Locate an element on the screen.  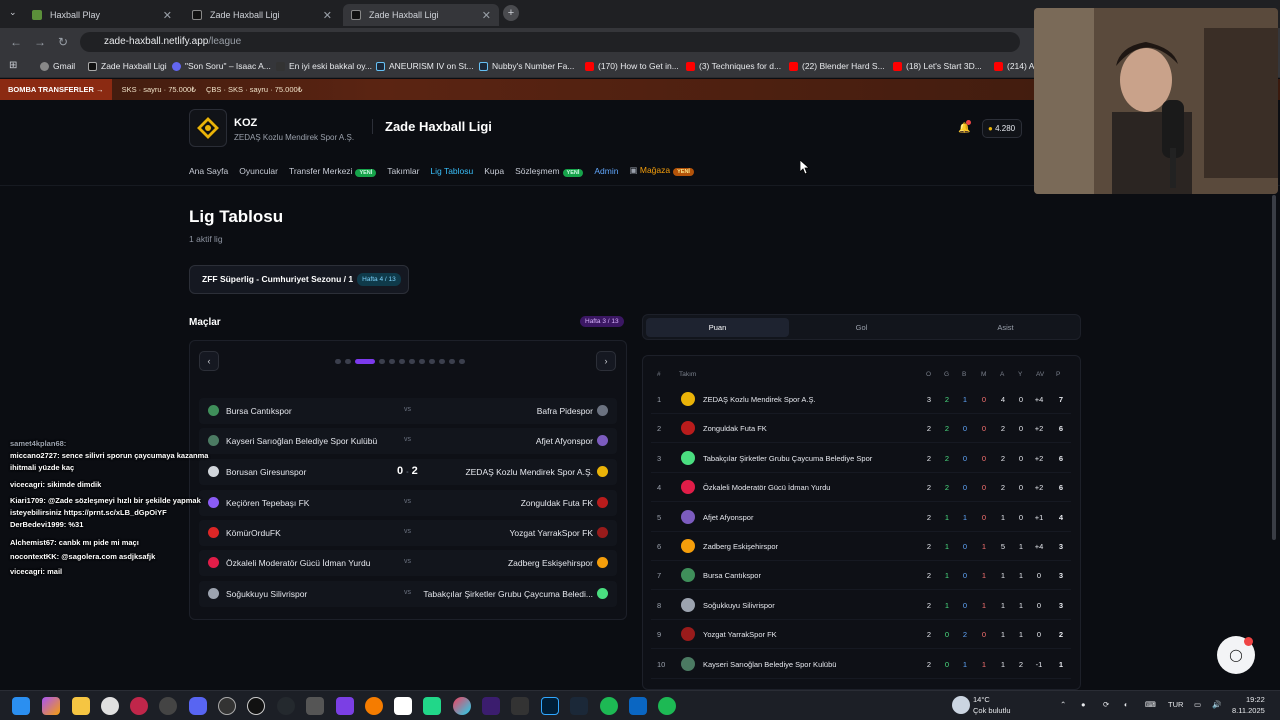
standings-row: 1 ZEDAŞ Kozlu Mendirek Spor A.Ş. 3 2 1 0 4 0 +4 7 is located at coordinates (861, 399).